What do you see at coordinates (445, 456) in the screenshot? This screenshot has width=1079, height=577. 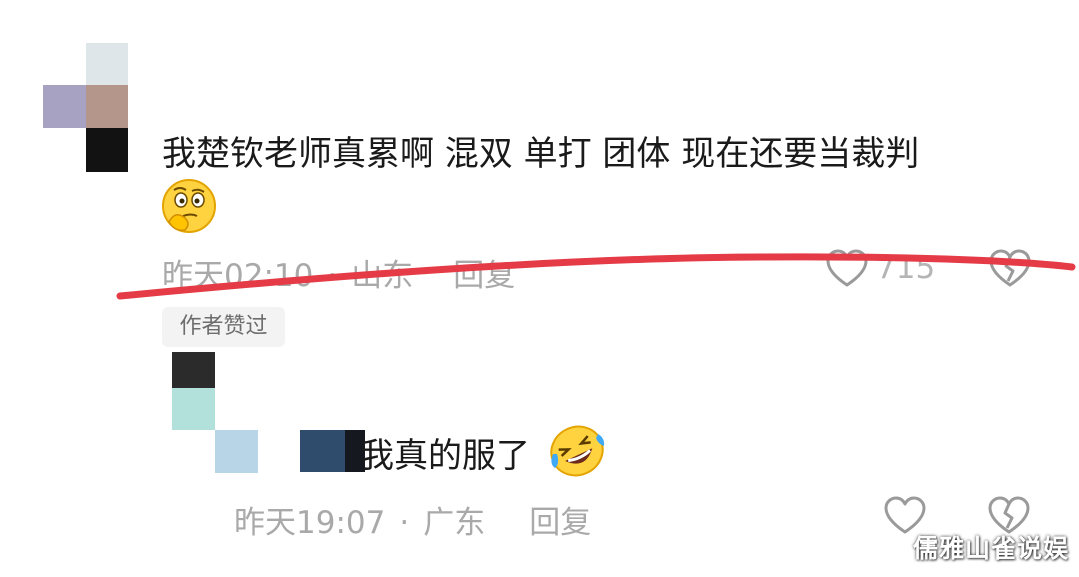 I see `reply-text: 我真的服了` at bounding box center [445, 456].